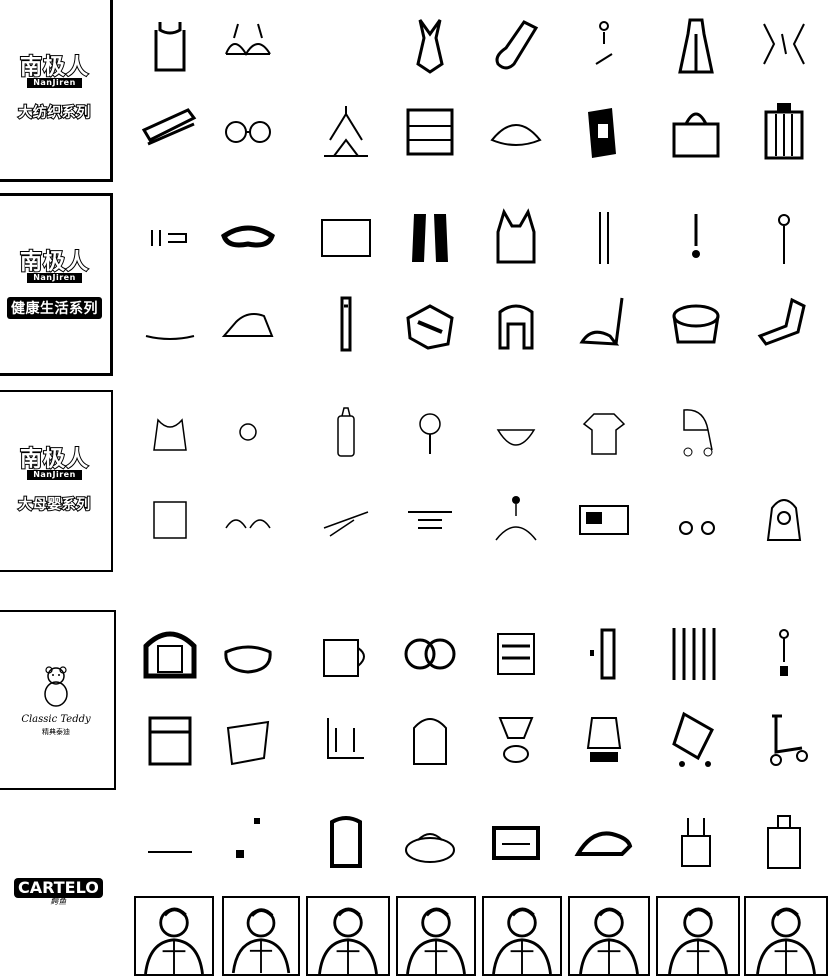 The width and height of the screenshot is (828, 976). What do you see at coordinates (696, 132) in the screenshot?
I see `handbag-icon` at bounding box center [696, 132].